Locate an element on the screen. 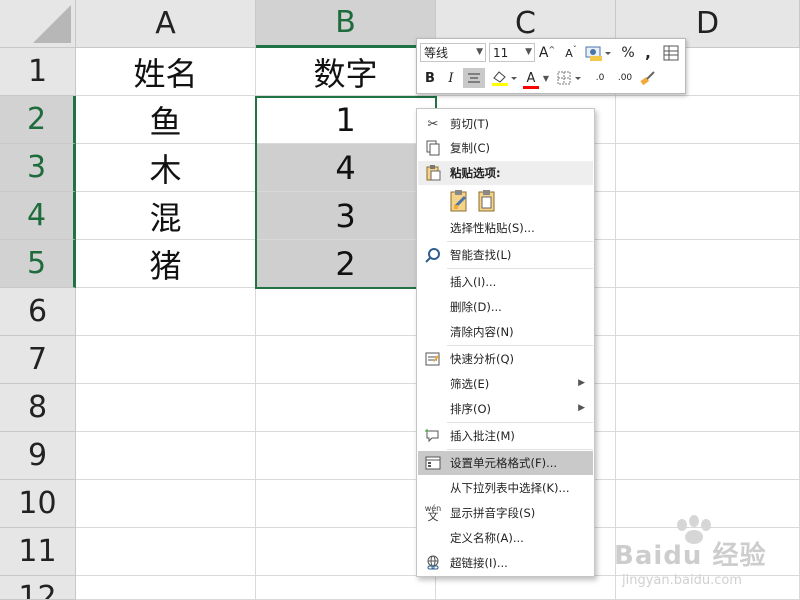 Image resolution: width=800 pixels, height=600 pixels. decrease-decimal-button: .00 is located at coordinates (625, 78).